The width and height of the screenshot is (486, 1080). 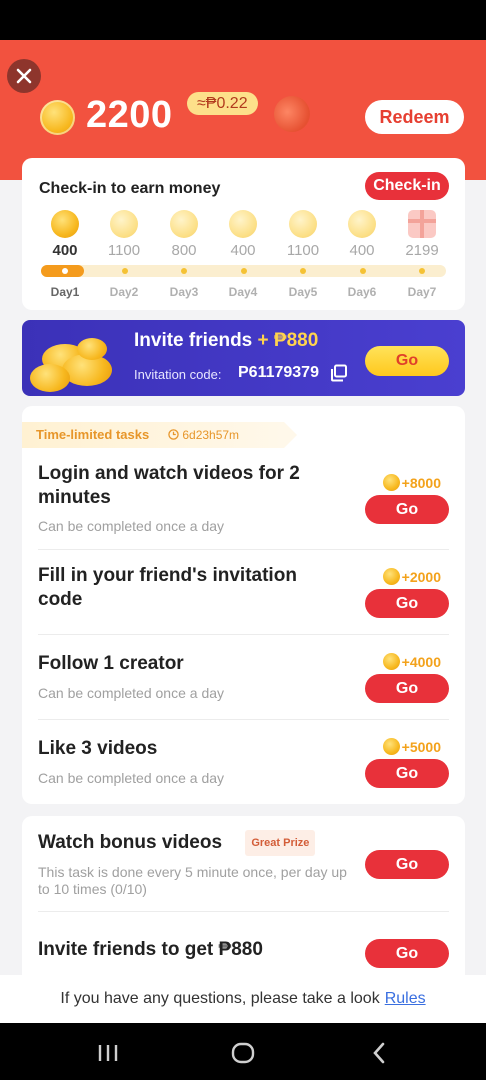 What do you see at coordinates (178, 374) in the screenshot?
I see `invitation-code-label: Invitation code:` at bounding box center [178, 374].